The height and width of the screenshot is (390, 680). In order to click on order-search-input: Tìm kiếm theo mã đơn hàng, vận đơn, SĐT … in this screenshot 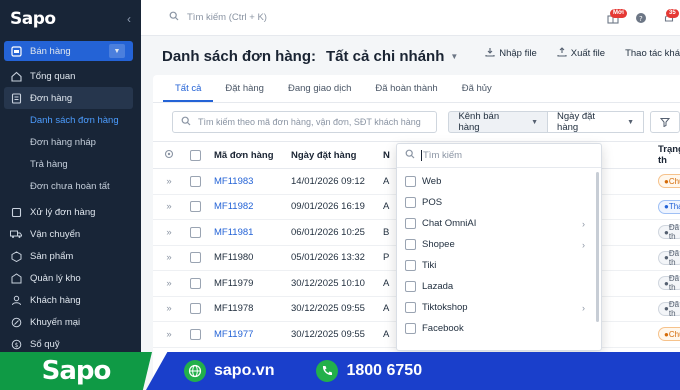, I will do `click(305, 122)`.